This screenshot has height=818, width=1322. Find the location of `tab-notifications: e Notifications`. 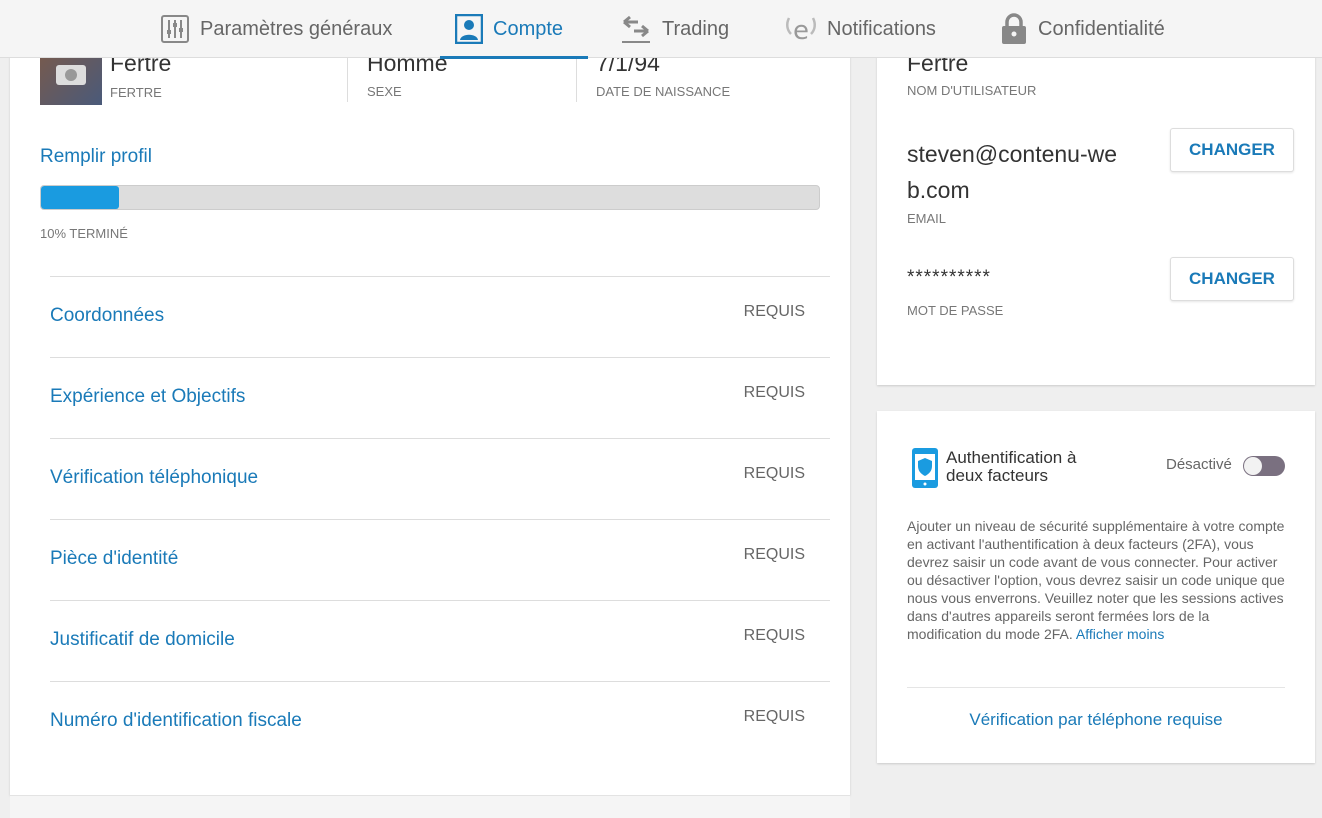

tab-notifications: e Notifications is located at coordinates (860, 29).